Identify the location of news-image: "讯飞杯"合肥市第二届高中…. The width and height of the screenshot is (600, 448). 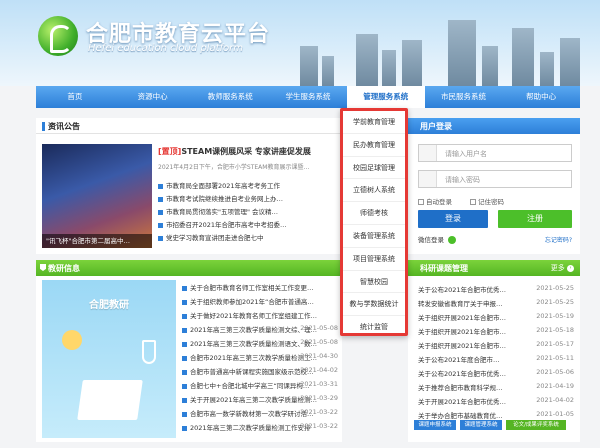
(97, 196).